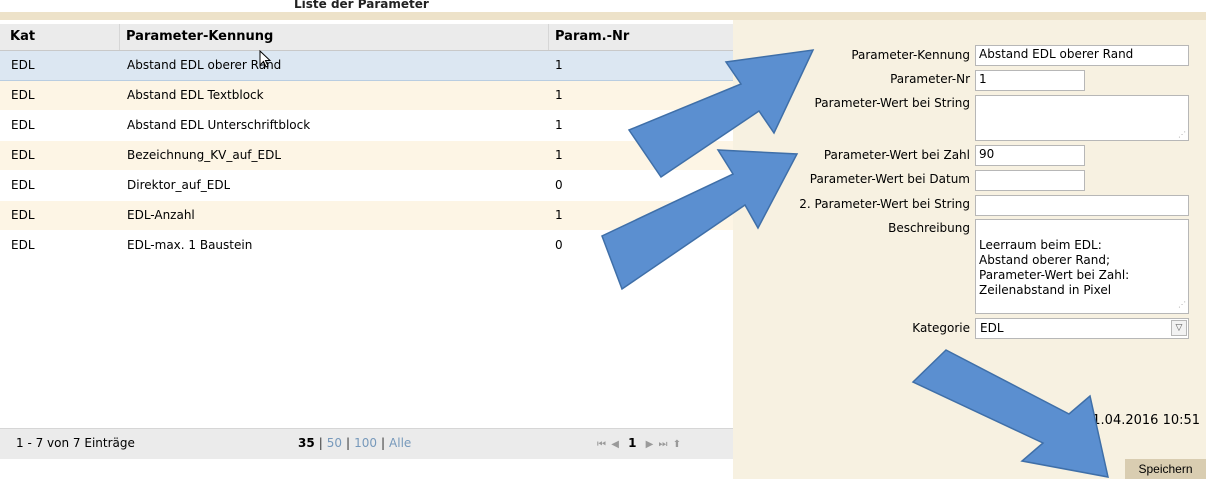 The image size is (1206, 479). What do you see at coordinates (896, 155) in the screenshot?
I see `wert-zahl-label: Parameter-Wert bei Zahl` at bounding box center [896, 155].